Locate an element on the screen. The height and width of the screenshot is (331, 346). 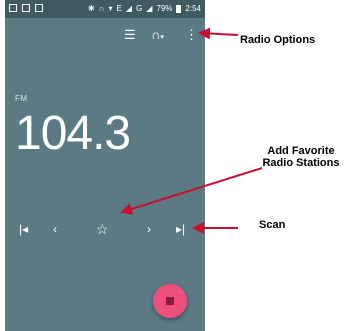
skip-previous-icon: |◂ is located at coordinates (23, 229).